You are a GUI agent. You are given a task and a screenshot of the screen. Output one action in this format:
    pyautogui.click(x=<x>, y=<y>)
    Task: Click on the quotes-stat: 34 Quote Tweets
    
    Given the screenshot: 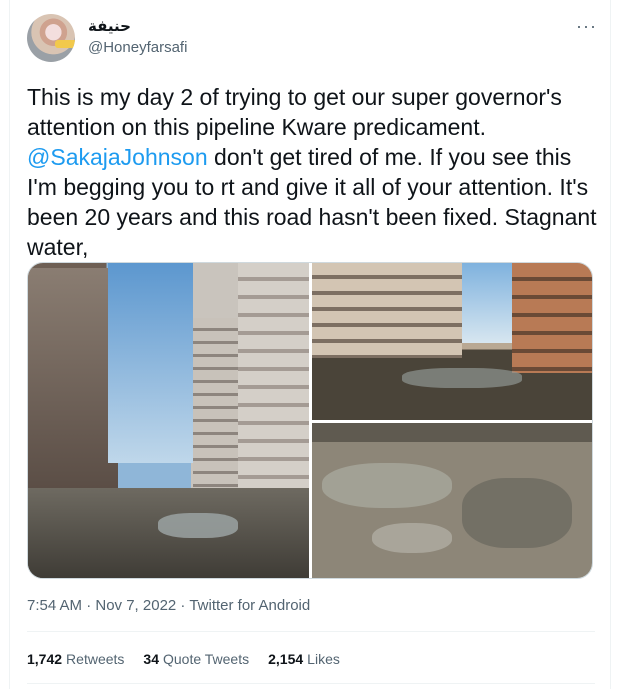 What is the action you would take?
    pyautogui.click(x=196, y=659)
    